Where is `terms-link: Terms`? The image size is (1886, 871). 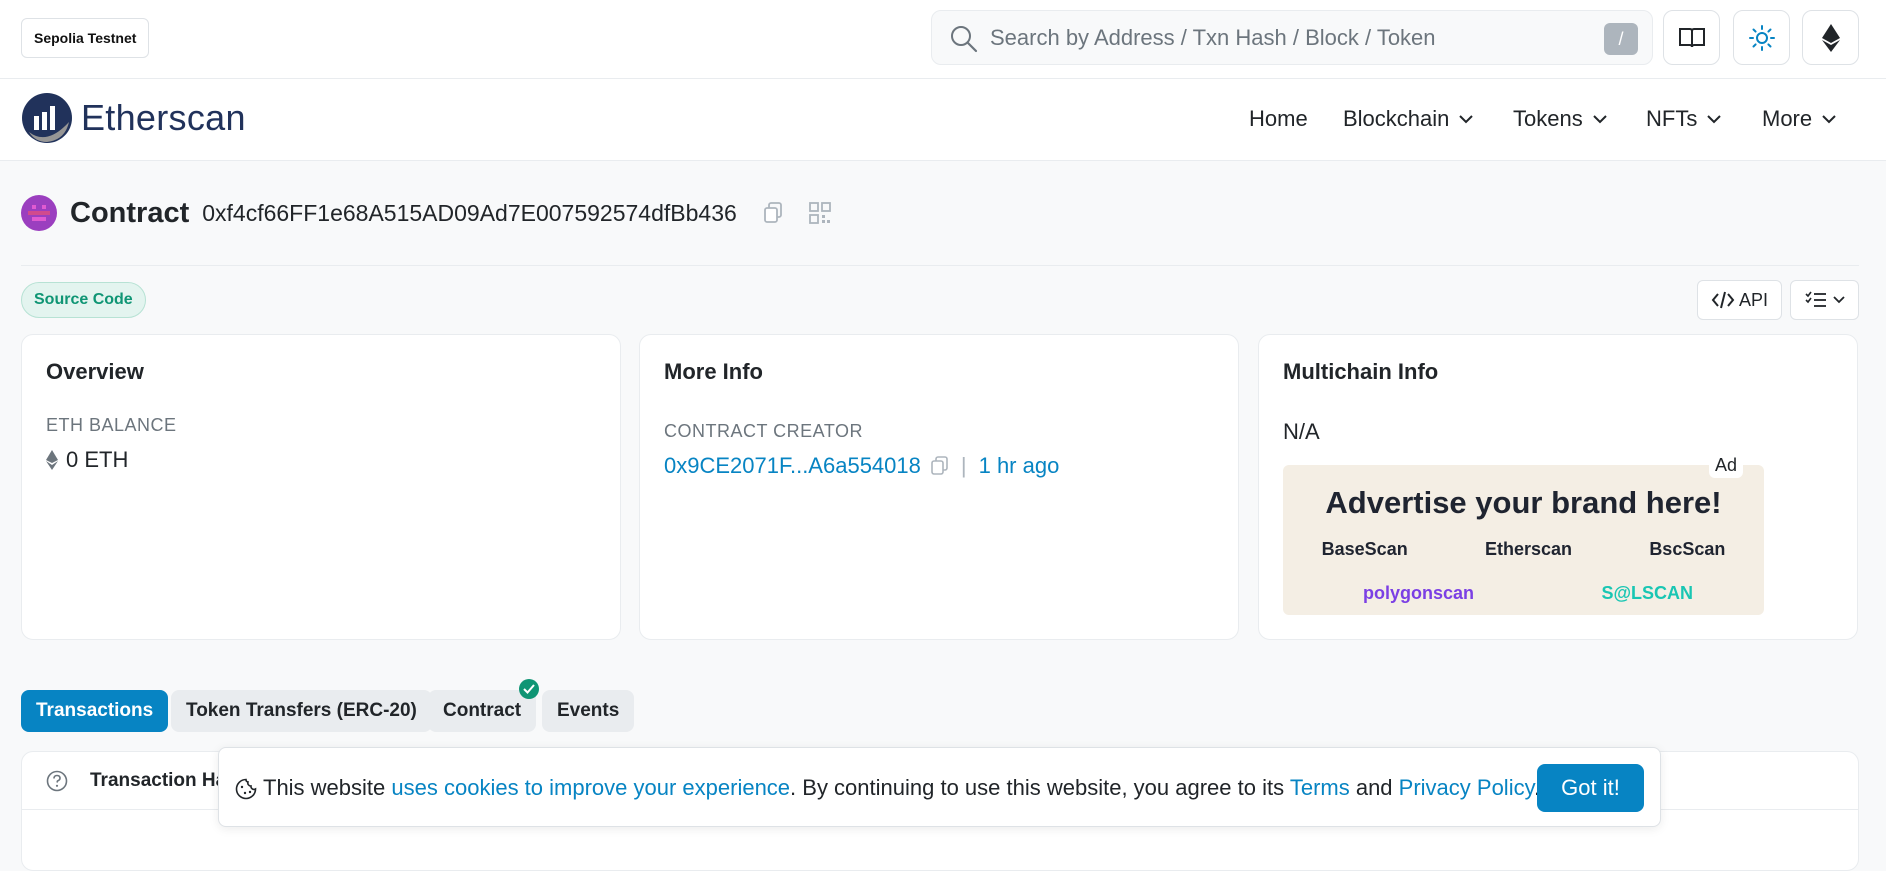
terms-link: Terms is located at coordinates (1320, 787).